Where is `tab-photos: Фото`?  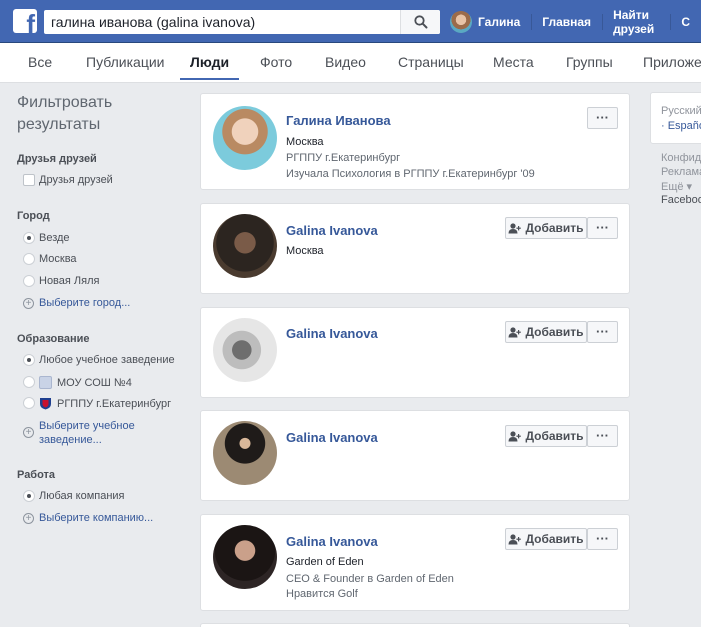
tab-photos: Фото is located at coordinates (276, 63).